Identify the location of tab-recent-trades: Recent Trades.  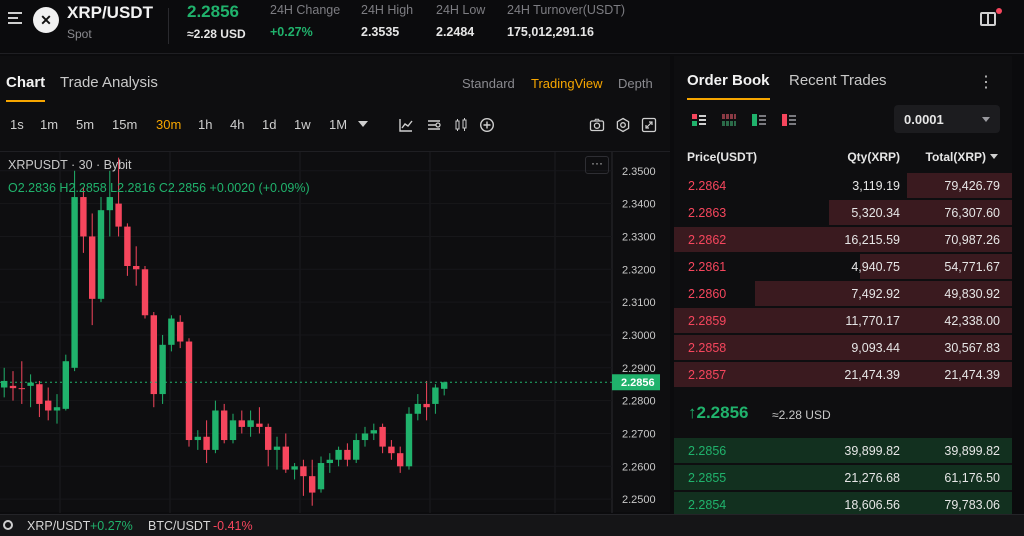
(838, 80).